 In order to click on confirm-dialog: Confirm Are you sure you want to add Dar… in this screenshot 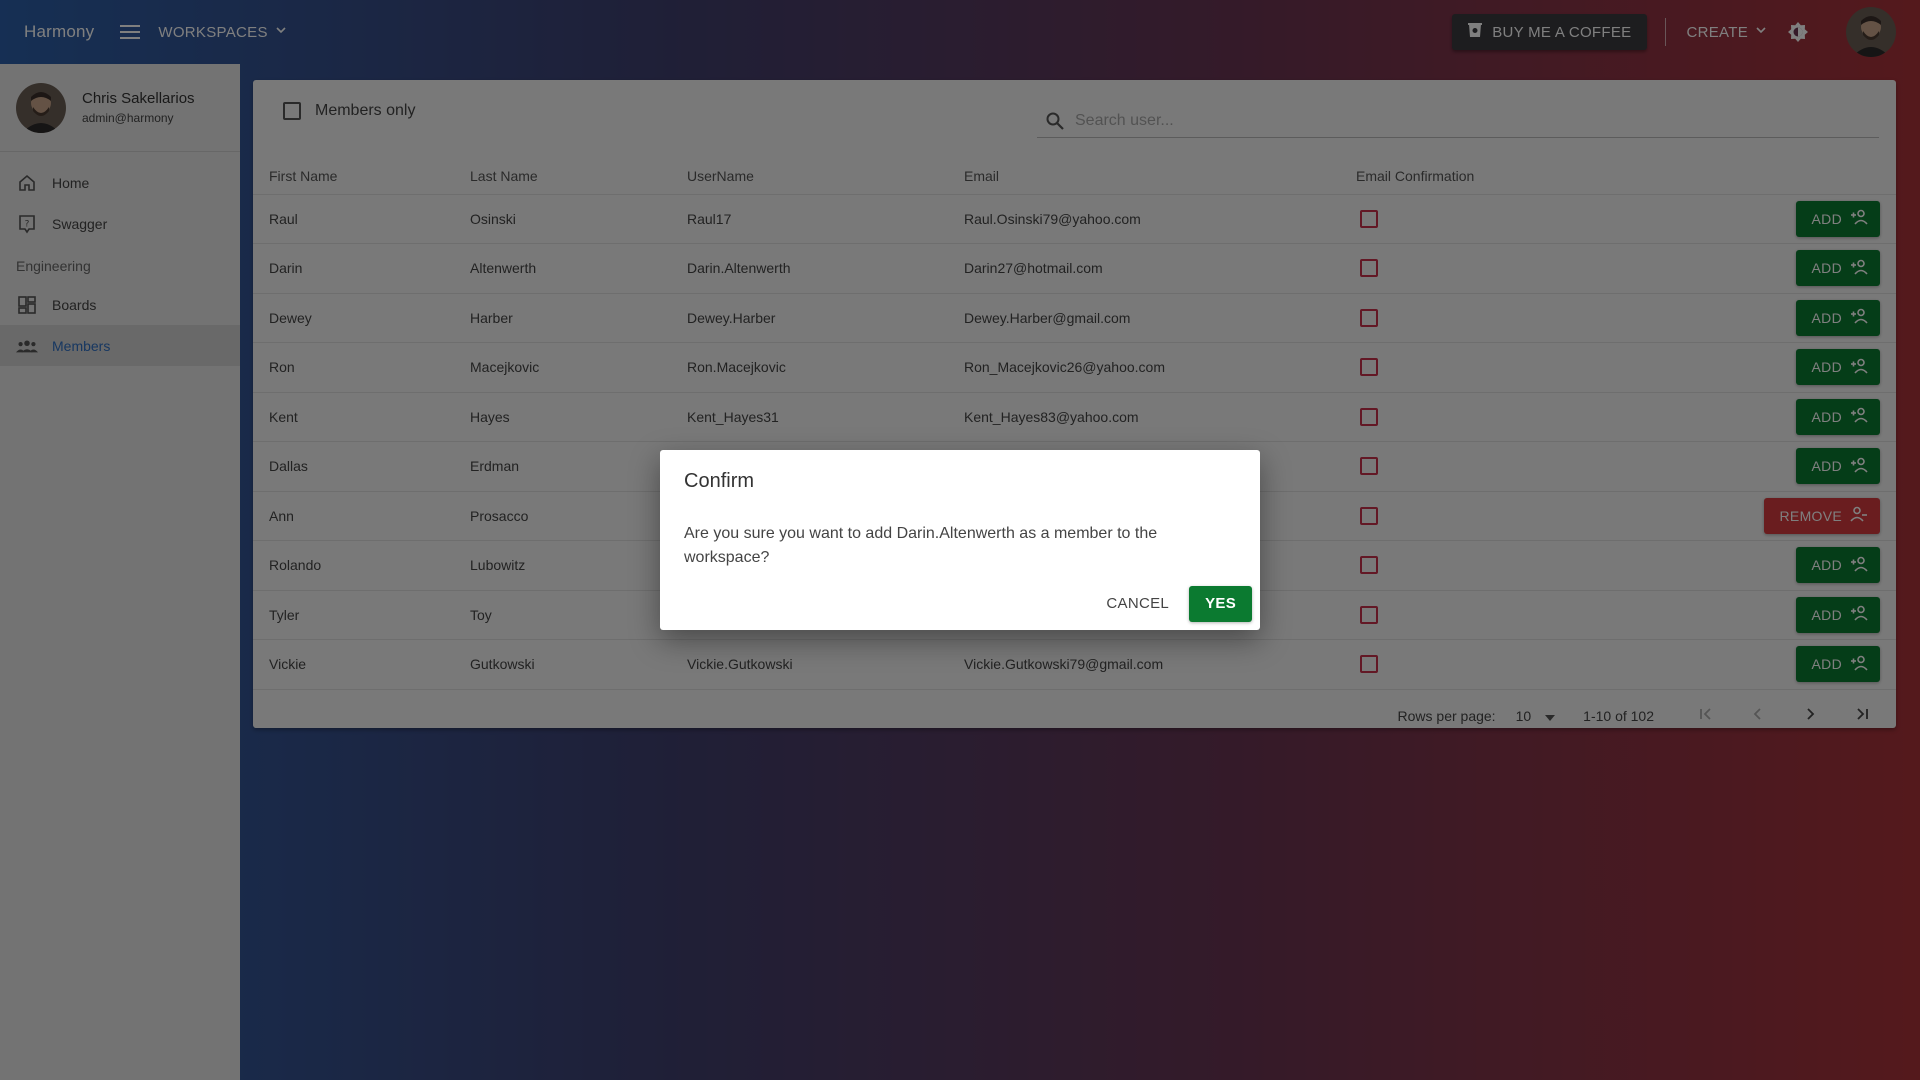, I will do `click(960, 540)`.